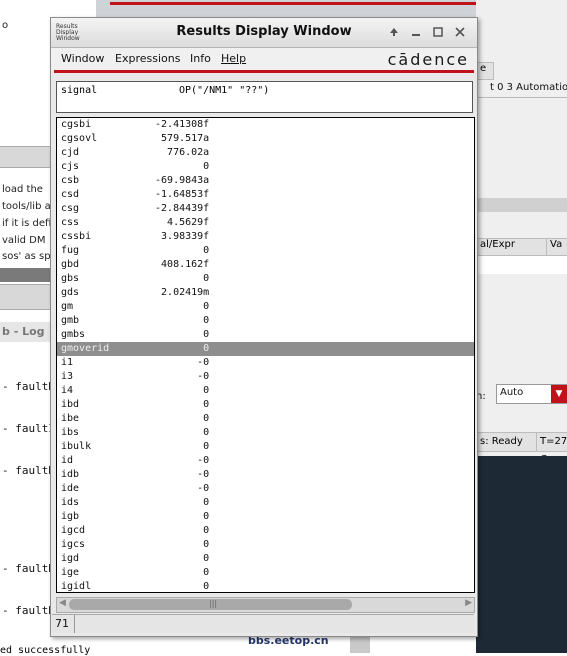  I want to click on bg-right-dropdown: Auto ▼, so click(531, 394).